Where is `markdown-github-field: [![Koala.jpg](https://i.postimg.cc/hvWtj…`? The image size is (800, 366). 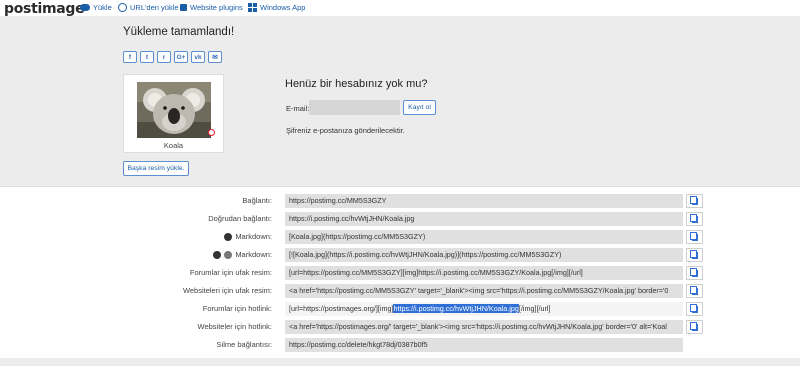 markdown-github-field: [![Koala.jpg](https://i.postimg.cc/hvWtj… is located at coordinates (484, 255).